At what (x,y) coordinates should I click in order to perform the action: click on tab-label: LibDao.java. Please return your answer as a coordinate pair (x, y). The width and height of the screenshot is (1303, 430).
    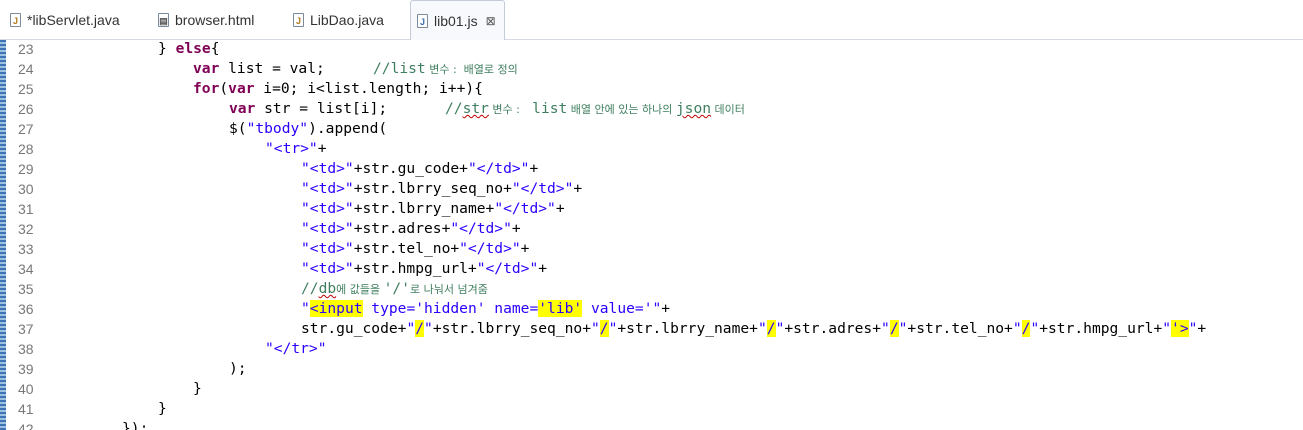
    Looking at the image, I should click on (347, 19).